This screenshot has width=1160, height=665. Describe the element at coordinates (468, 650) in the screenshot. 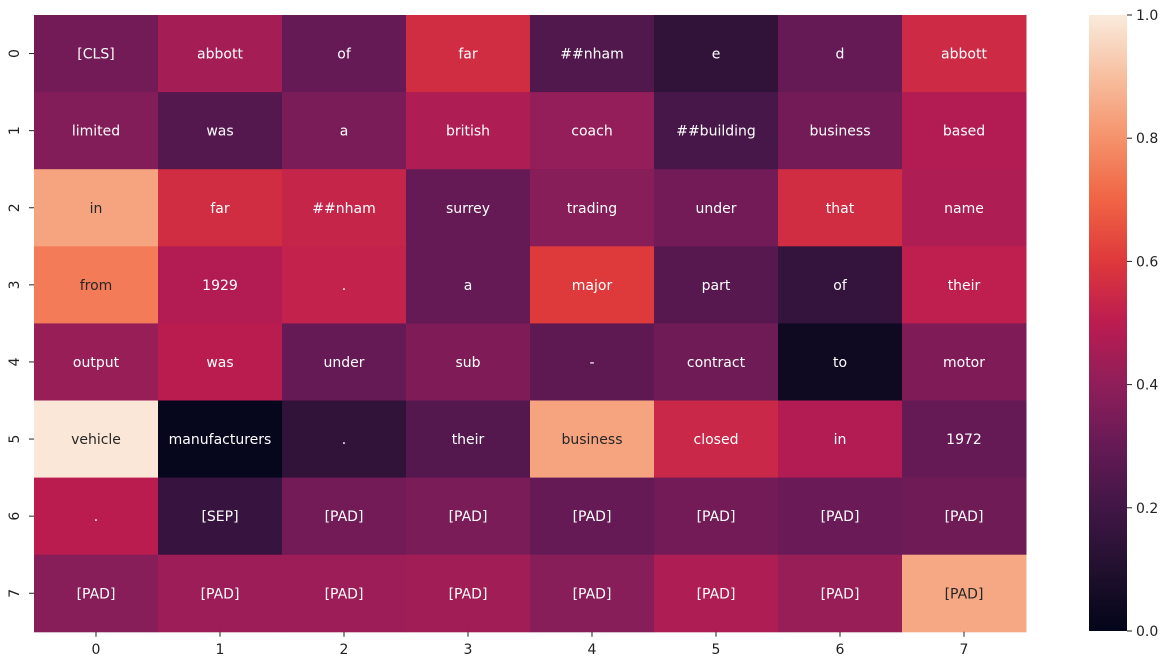

I see `x-tick-label-3: 3` at that location.